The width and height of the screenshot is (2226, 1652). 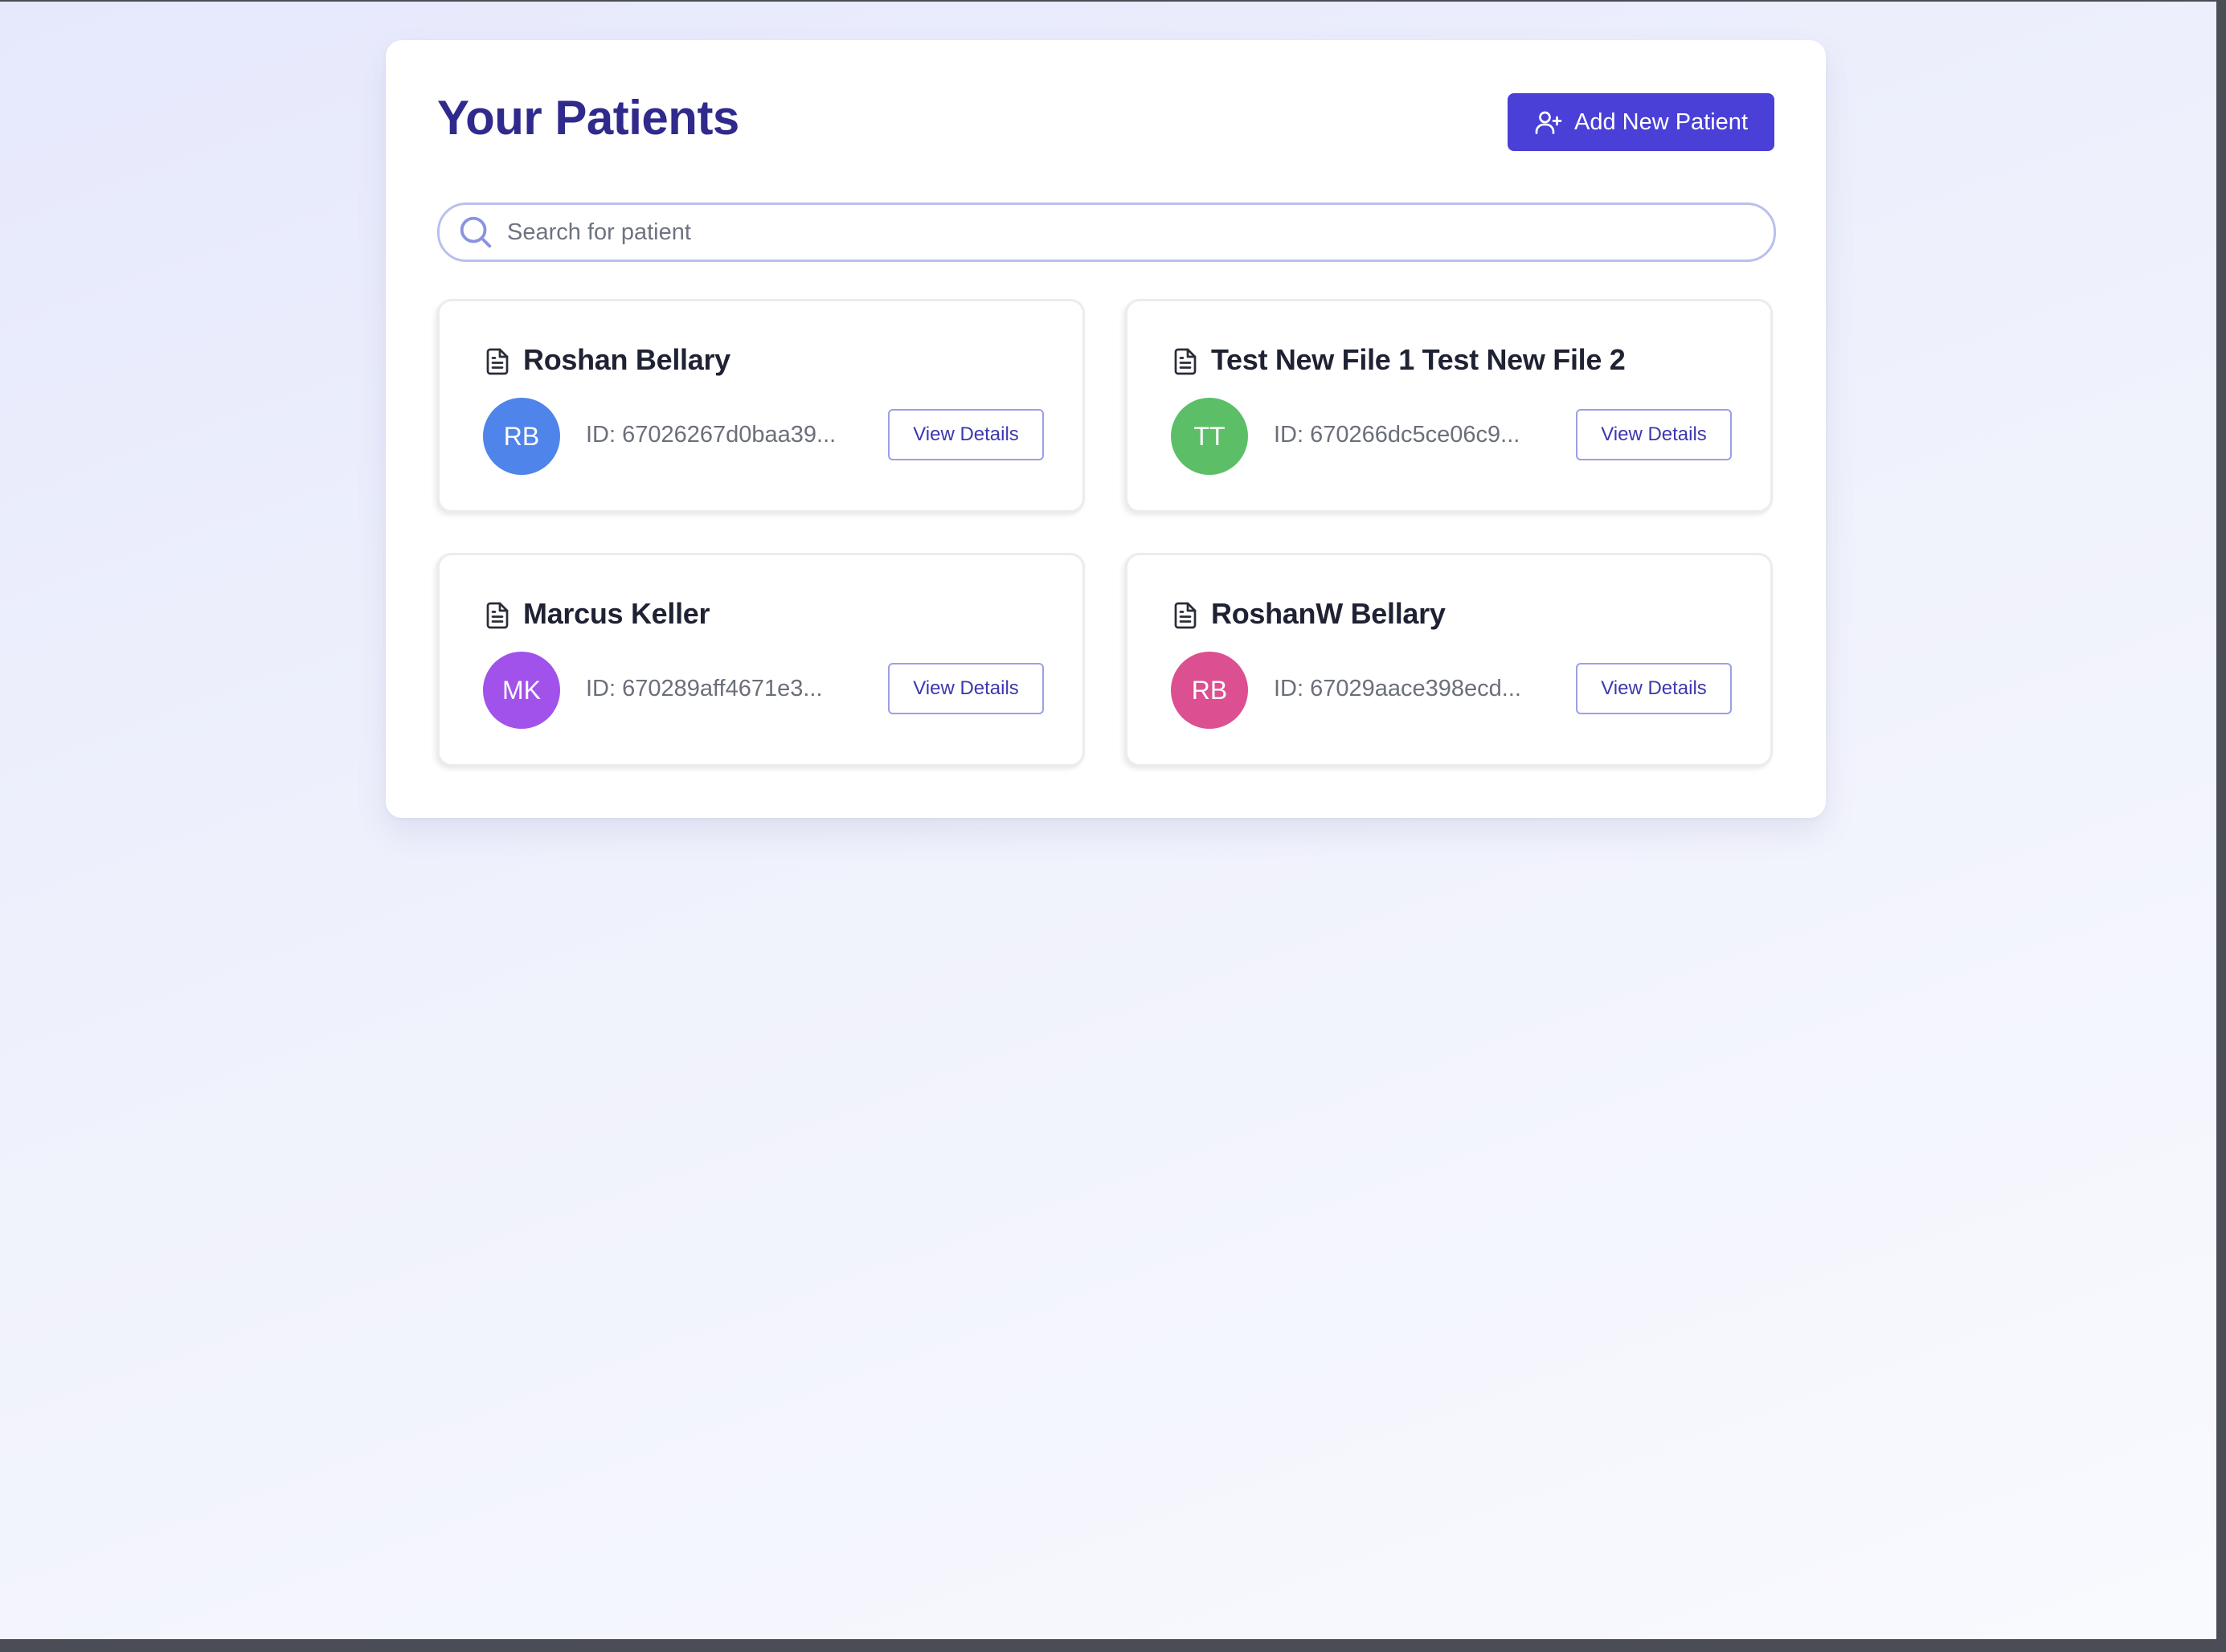 I want to click on search-input, so click(x=1139, y=232).